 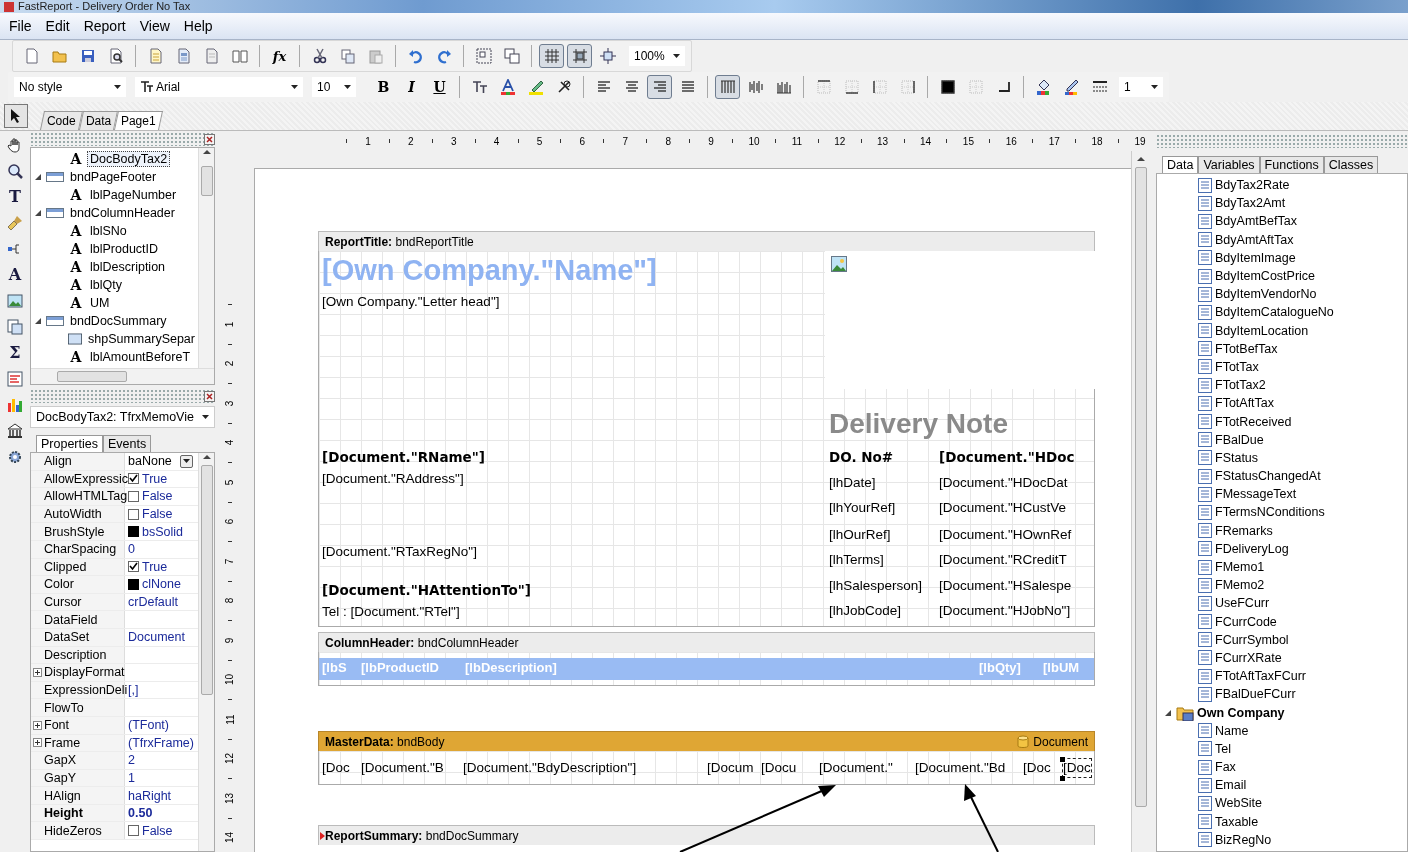 I want to click on object-dropdown: DocBodyTax2: TfrxMemoVie, so click(x=122, y=417).